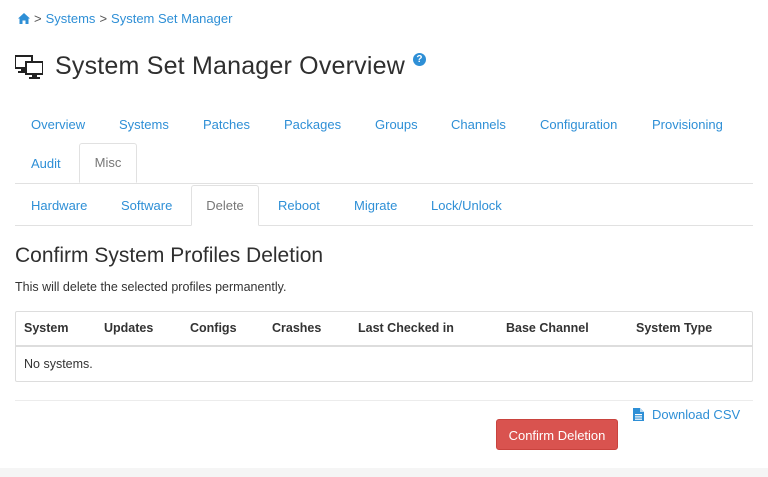 This screenshot has width=768, height=477. I want to click on column-crashes: Crashes, so click(296, 328).